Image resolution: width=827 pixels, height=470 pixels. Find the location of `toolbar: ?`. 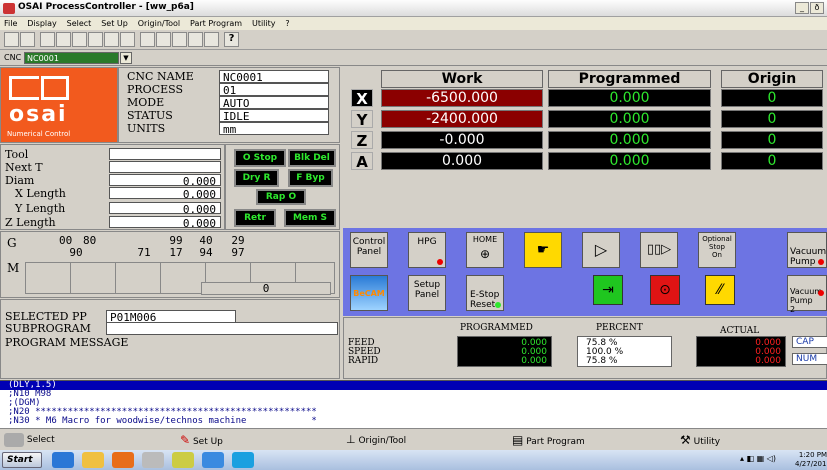

toolbar: ? is located at coordinates (413, 40).